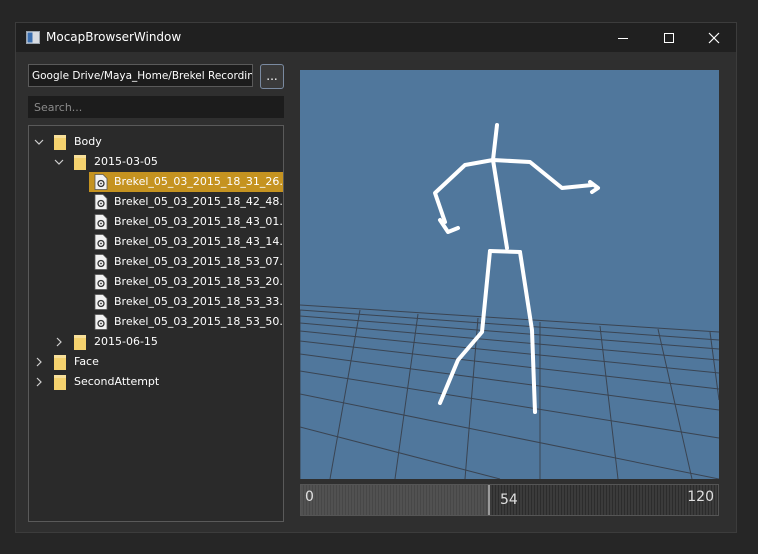 Image resolution: width=758 pixels, height=554 pixels. I want to click on window-title: MocapBrowserWindow, so click(114, 37).